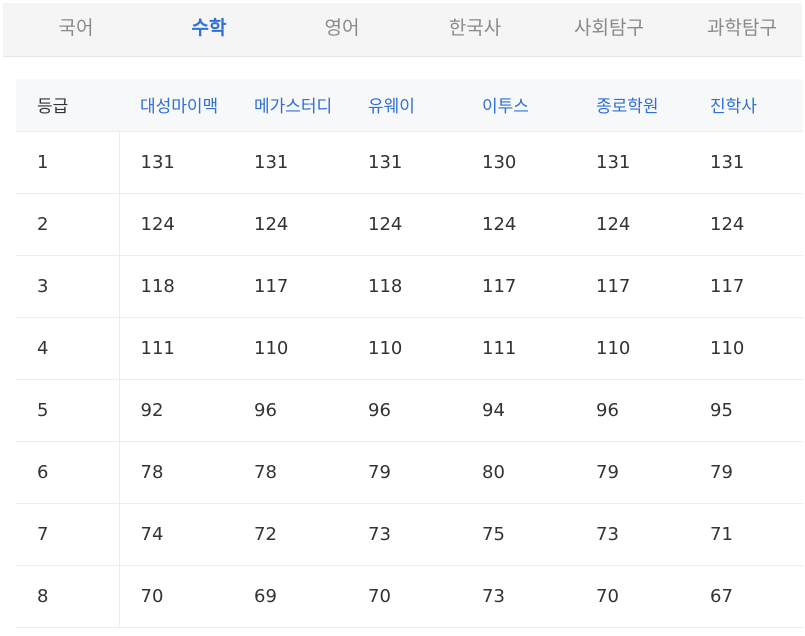 The height and width of the screenshot is (636, 805). What do you see at coordinates (409, 472) in the screenshot?
I see `table-row: 6 78 78 79 80 79 79` at bounding box center [409, 472].